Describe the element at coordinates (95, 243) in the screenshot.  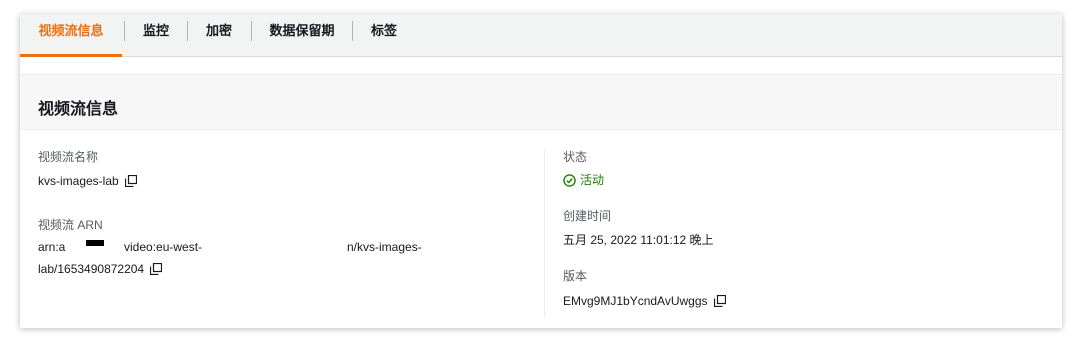
I see `redaction-mark` at that location.